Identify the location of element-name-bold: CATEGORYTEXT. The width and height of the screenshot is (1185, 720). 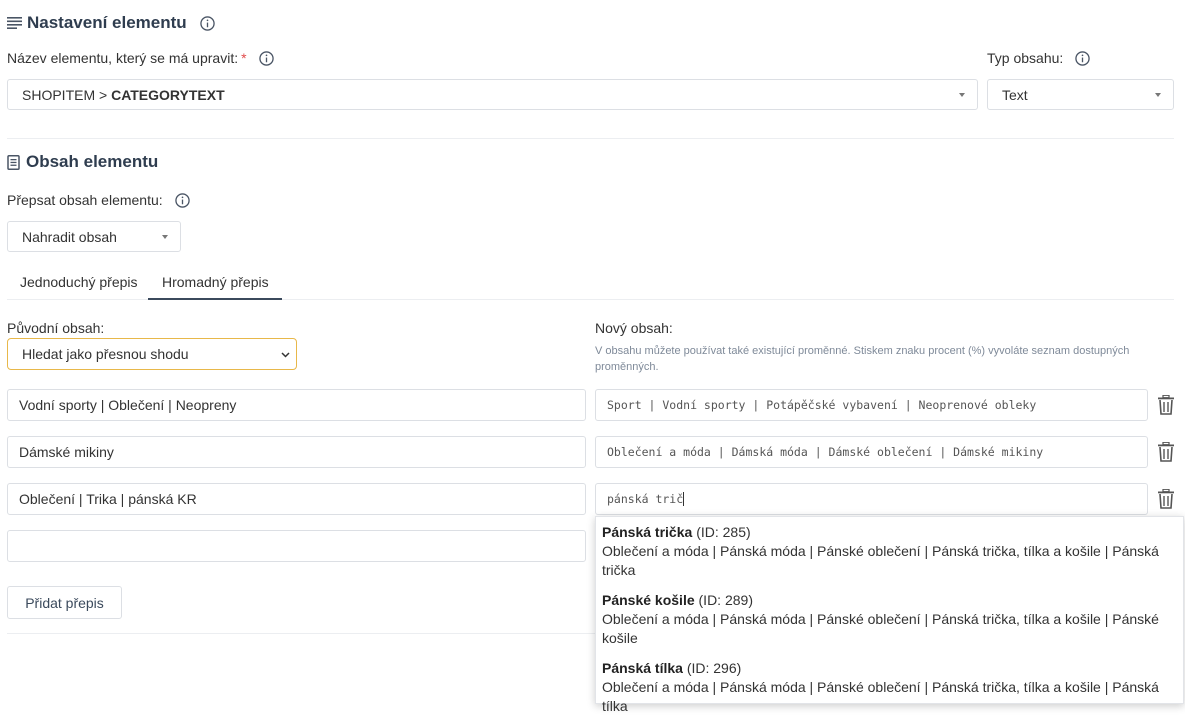
(168, 94).